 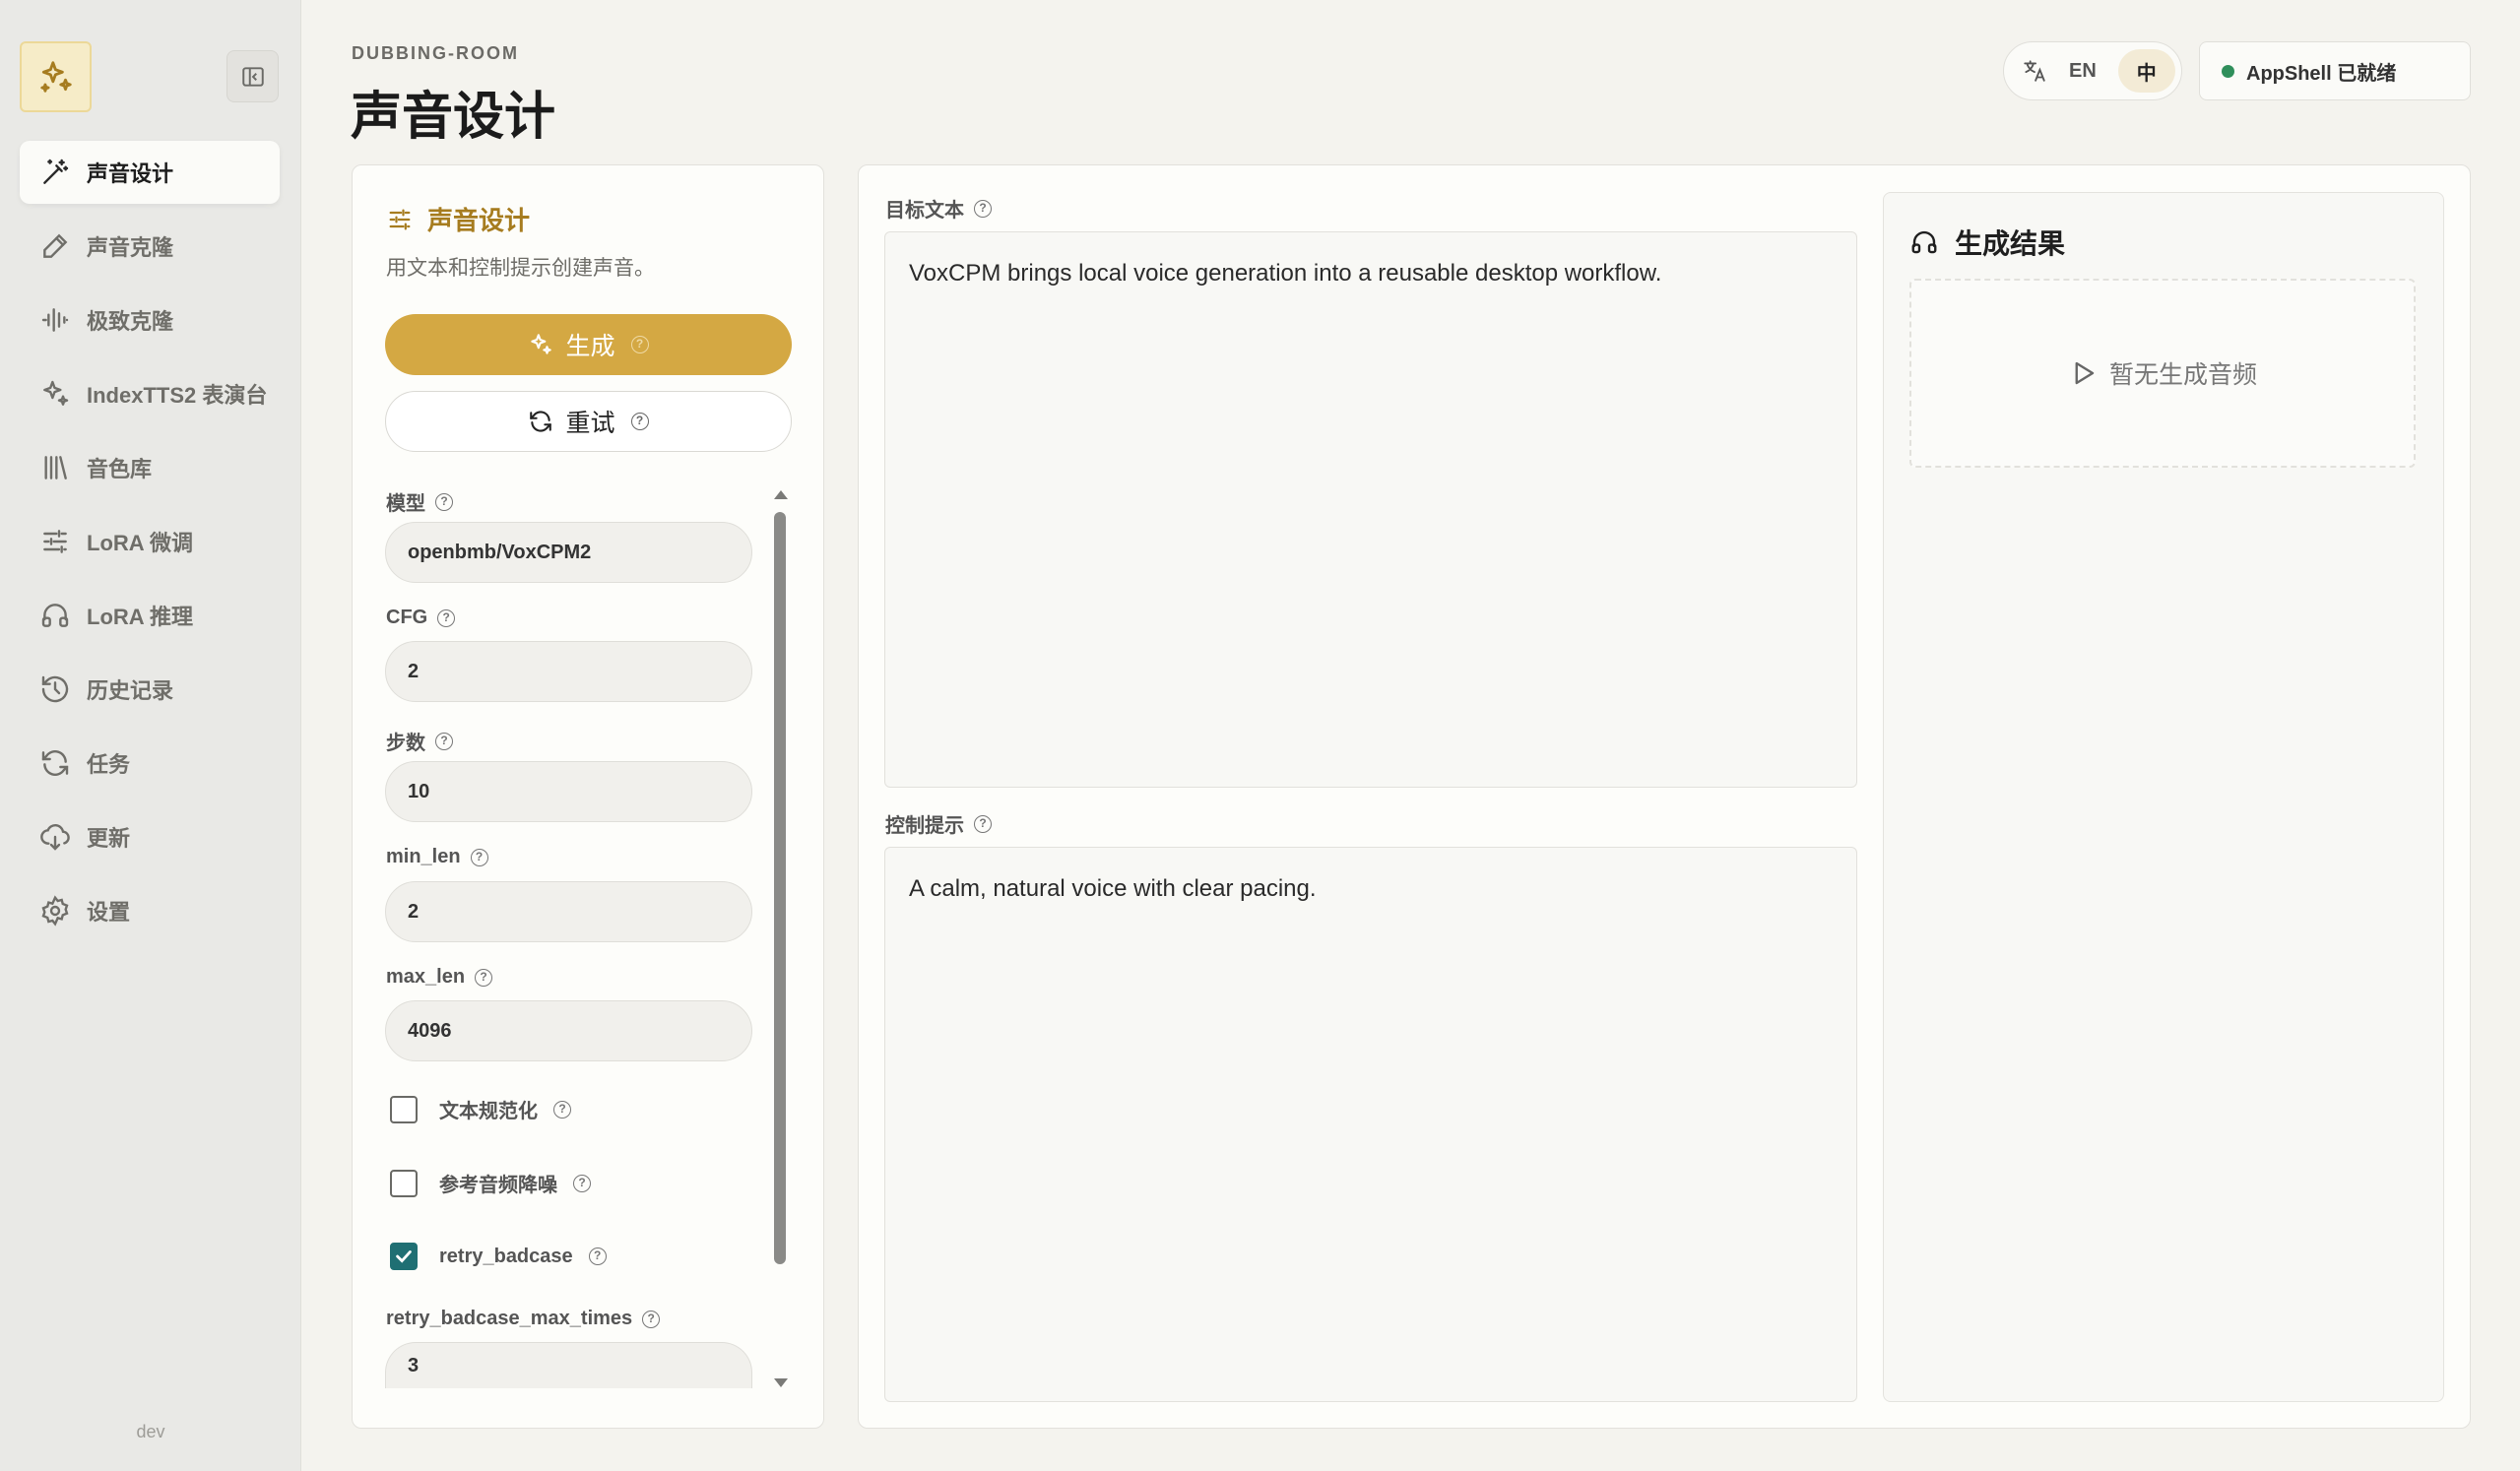 What do you see at coordinates (130, 247) in the screenshot?
I see `sidebar-item-label: 声音克隆` at bounding box center [130, 247].